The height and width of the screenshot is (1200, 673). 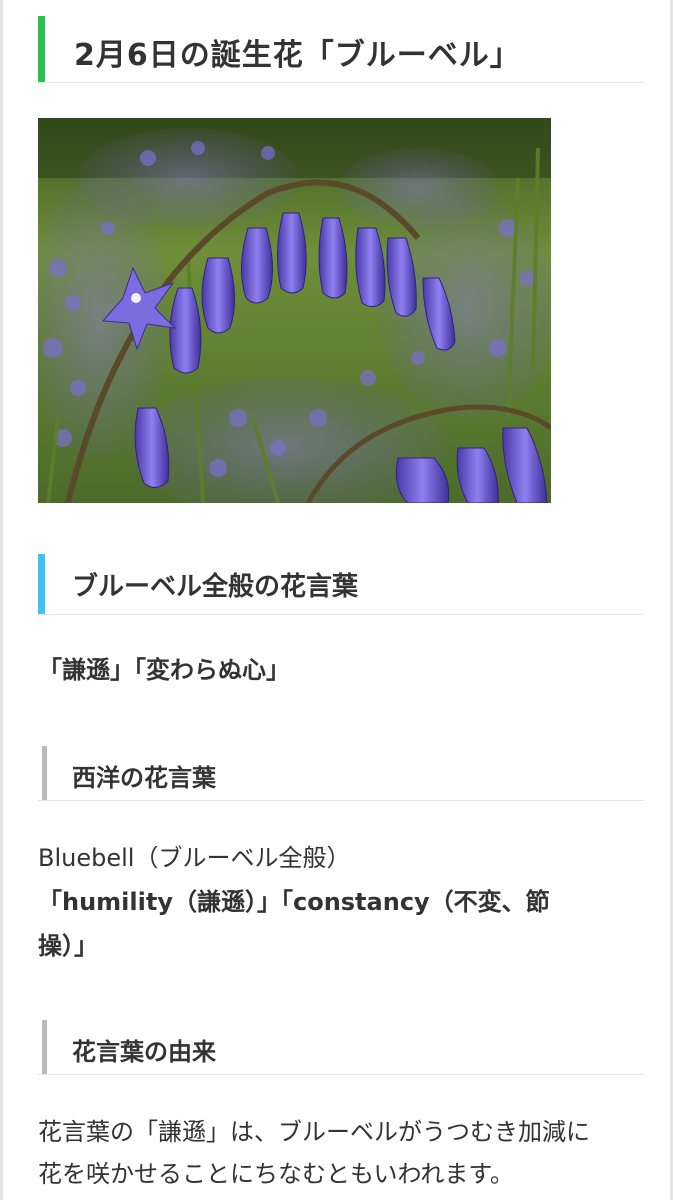 What do you see at coordinates (194, 858) in the screenshot?
I see `western-flower-name: Bluebell（ブルーベル全般）` at bounding box center [194, 858].